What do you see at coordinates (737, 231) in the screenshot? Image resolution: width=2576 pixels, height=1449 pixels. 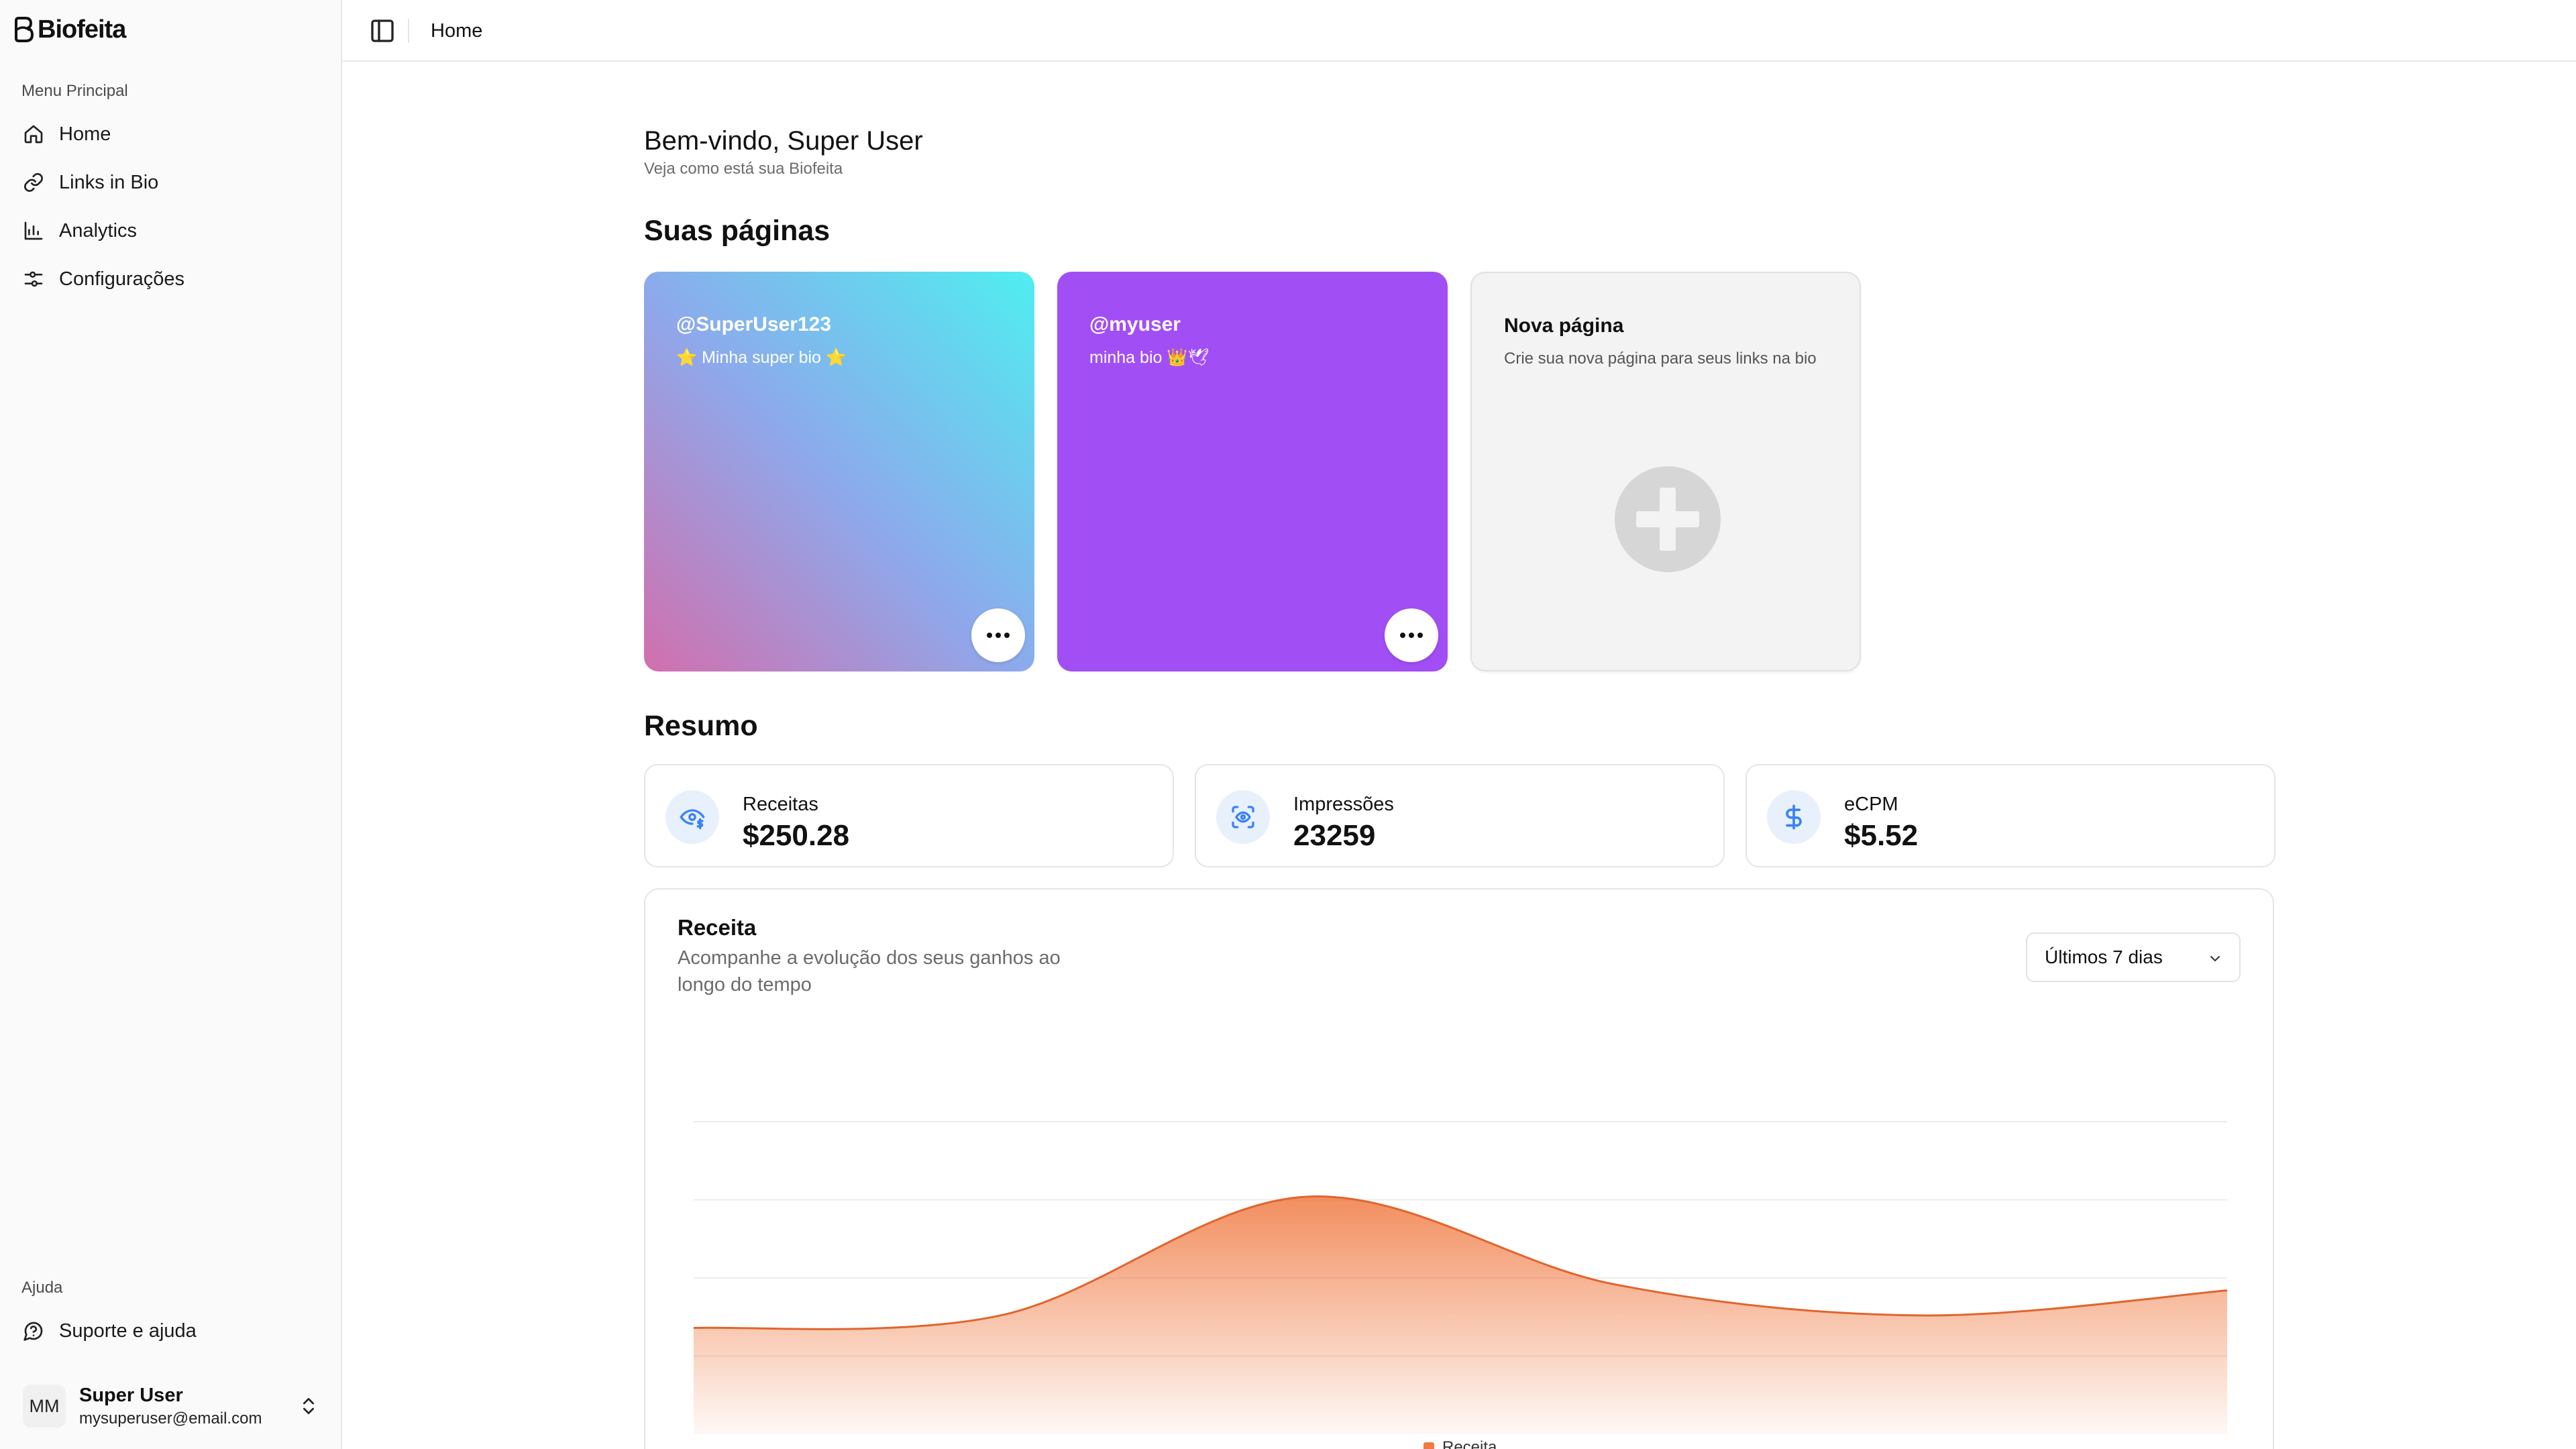 I see `pages-section-title: Suas páginas` at bounding box center [737, 231].